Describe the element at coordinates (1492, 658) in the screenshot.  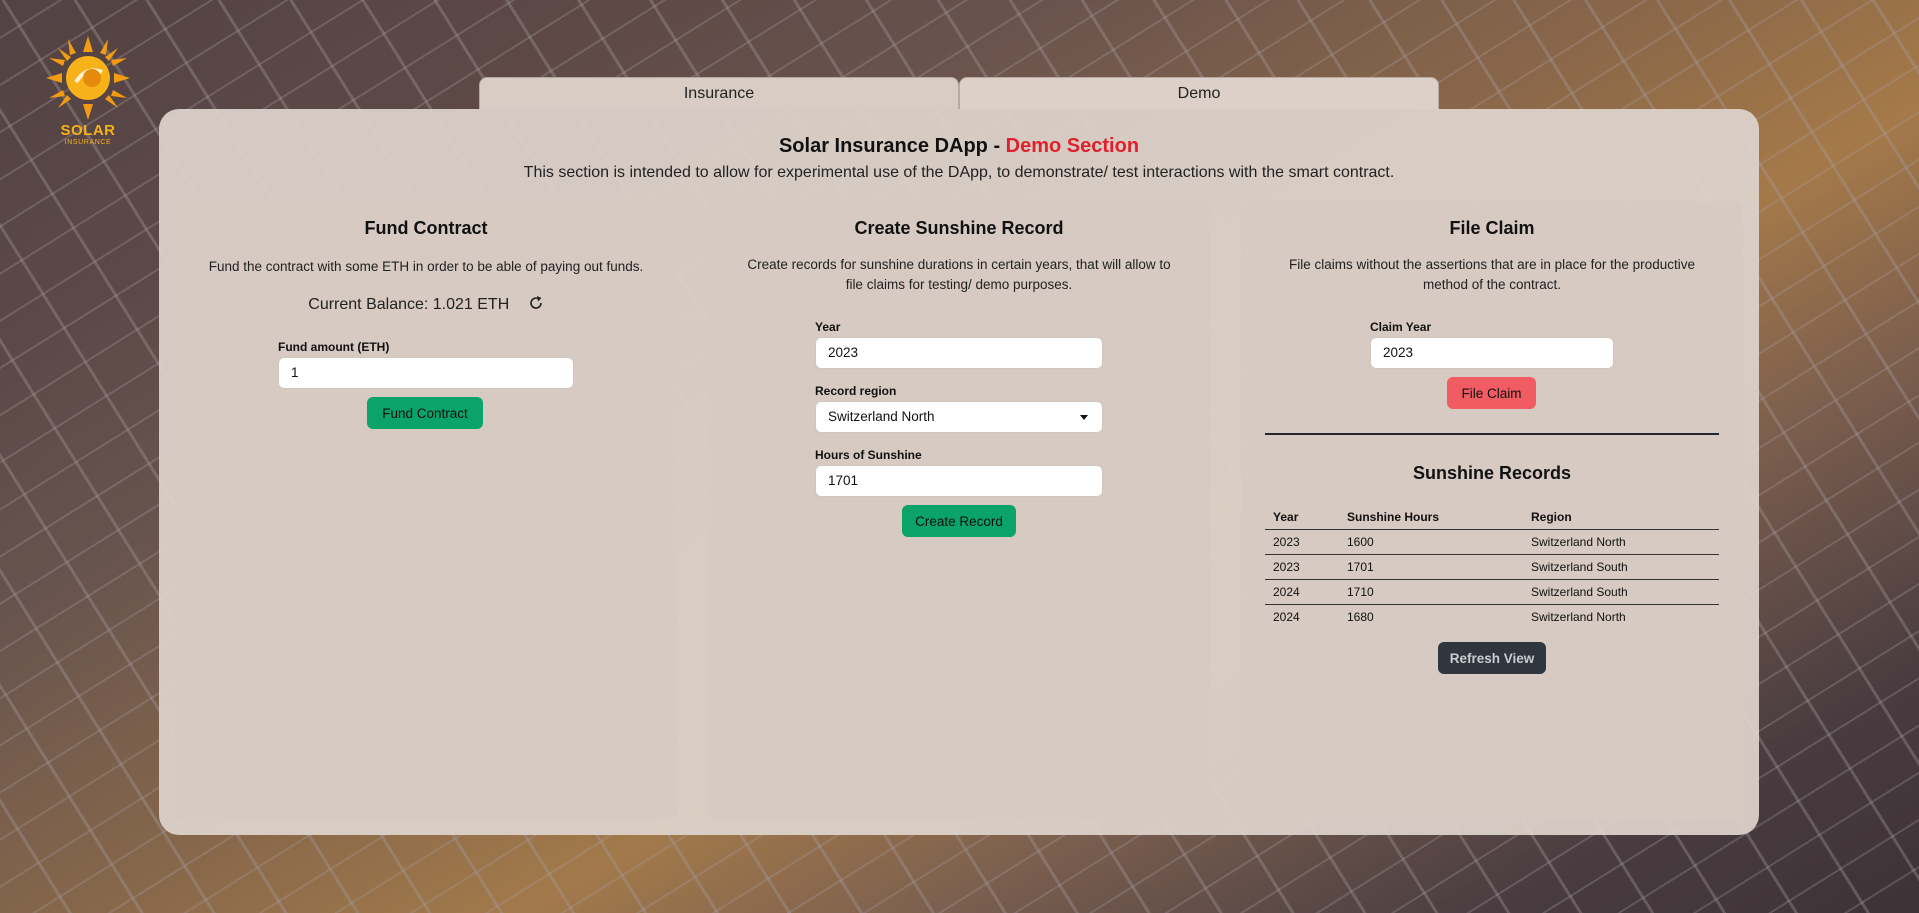
I see `refresh-view-button: Refresh View` at that location.